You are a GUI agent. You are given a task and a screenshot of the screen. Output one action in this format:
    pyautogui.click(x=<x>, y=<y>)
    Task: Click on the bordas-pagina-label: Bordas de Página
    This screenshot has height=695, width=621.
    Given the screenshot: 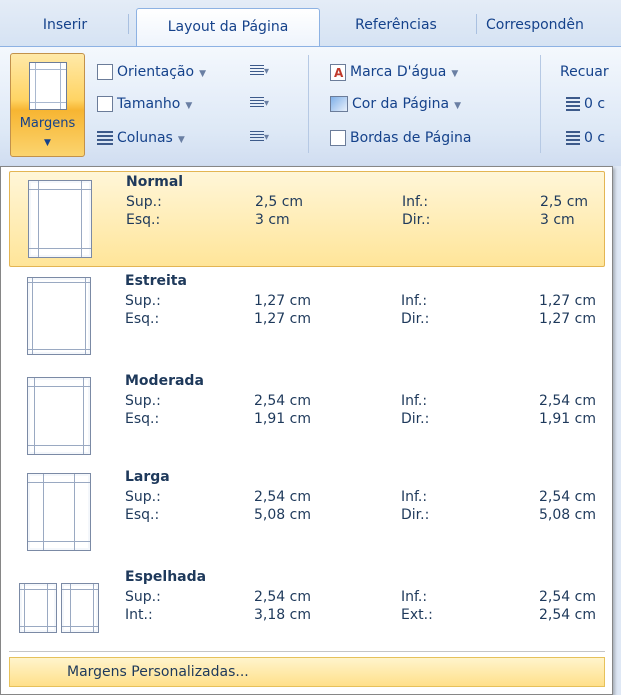 What is the action you would take?
    pyautogui.click(x=411, y=138)
    